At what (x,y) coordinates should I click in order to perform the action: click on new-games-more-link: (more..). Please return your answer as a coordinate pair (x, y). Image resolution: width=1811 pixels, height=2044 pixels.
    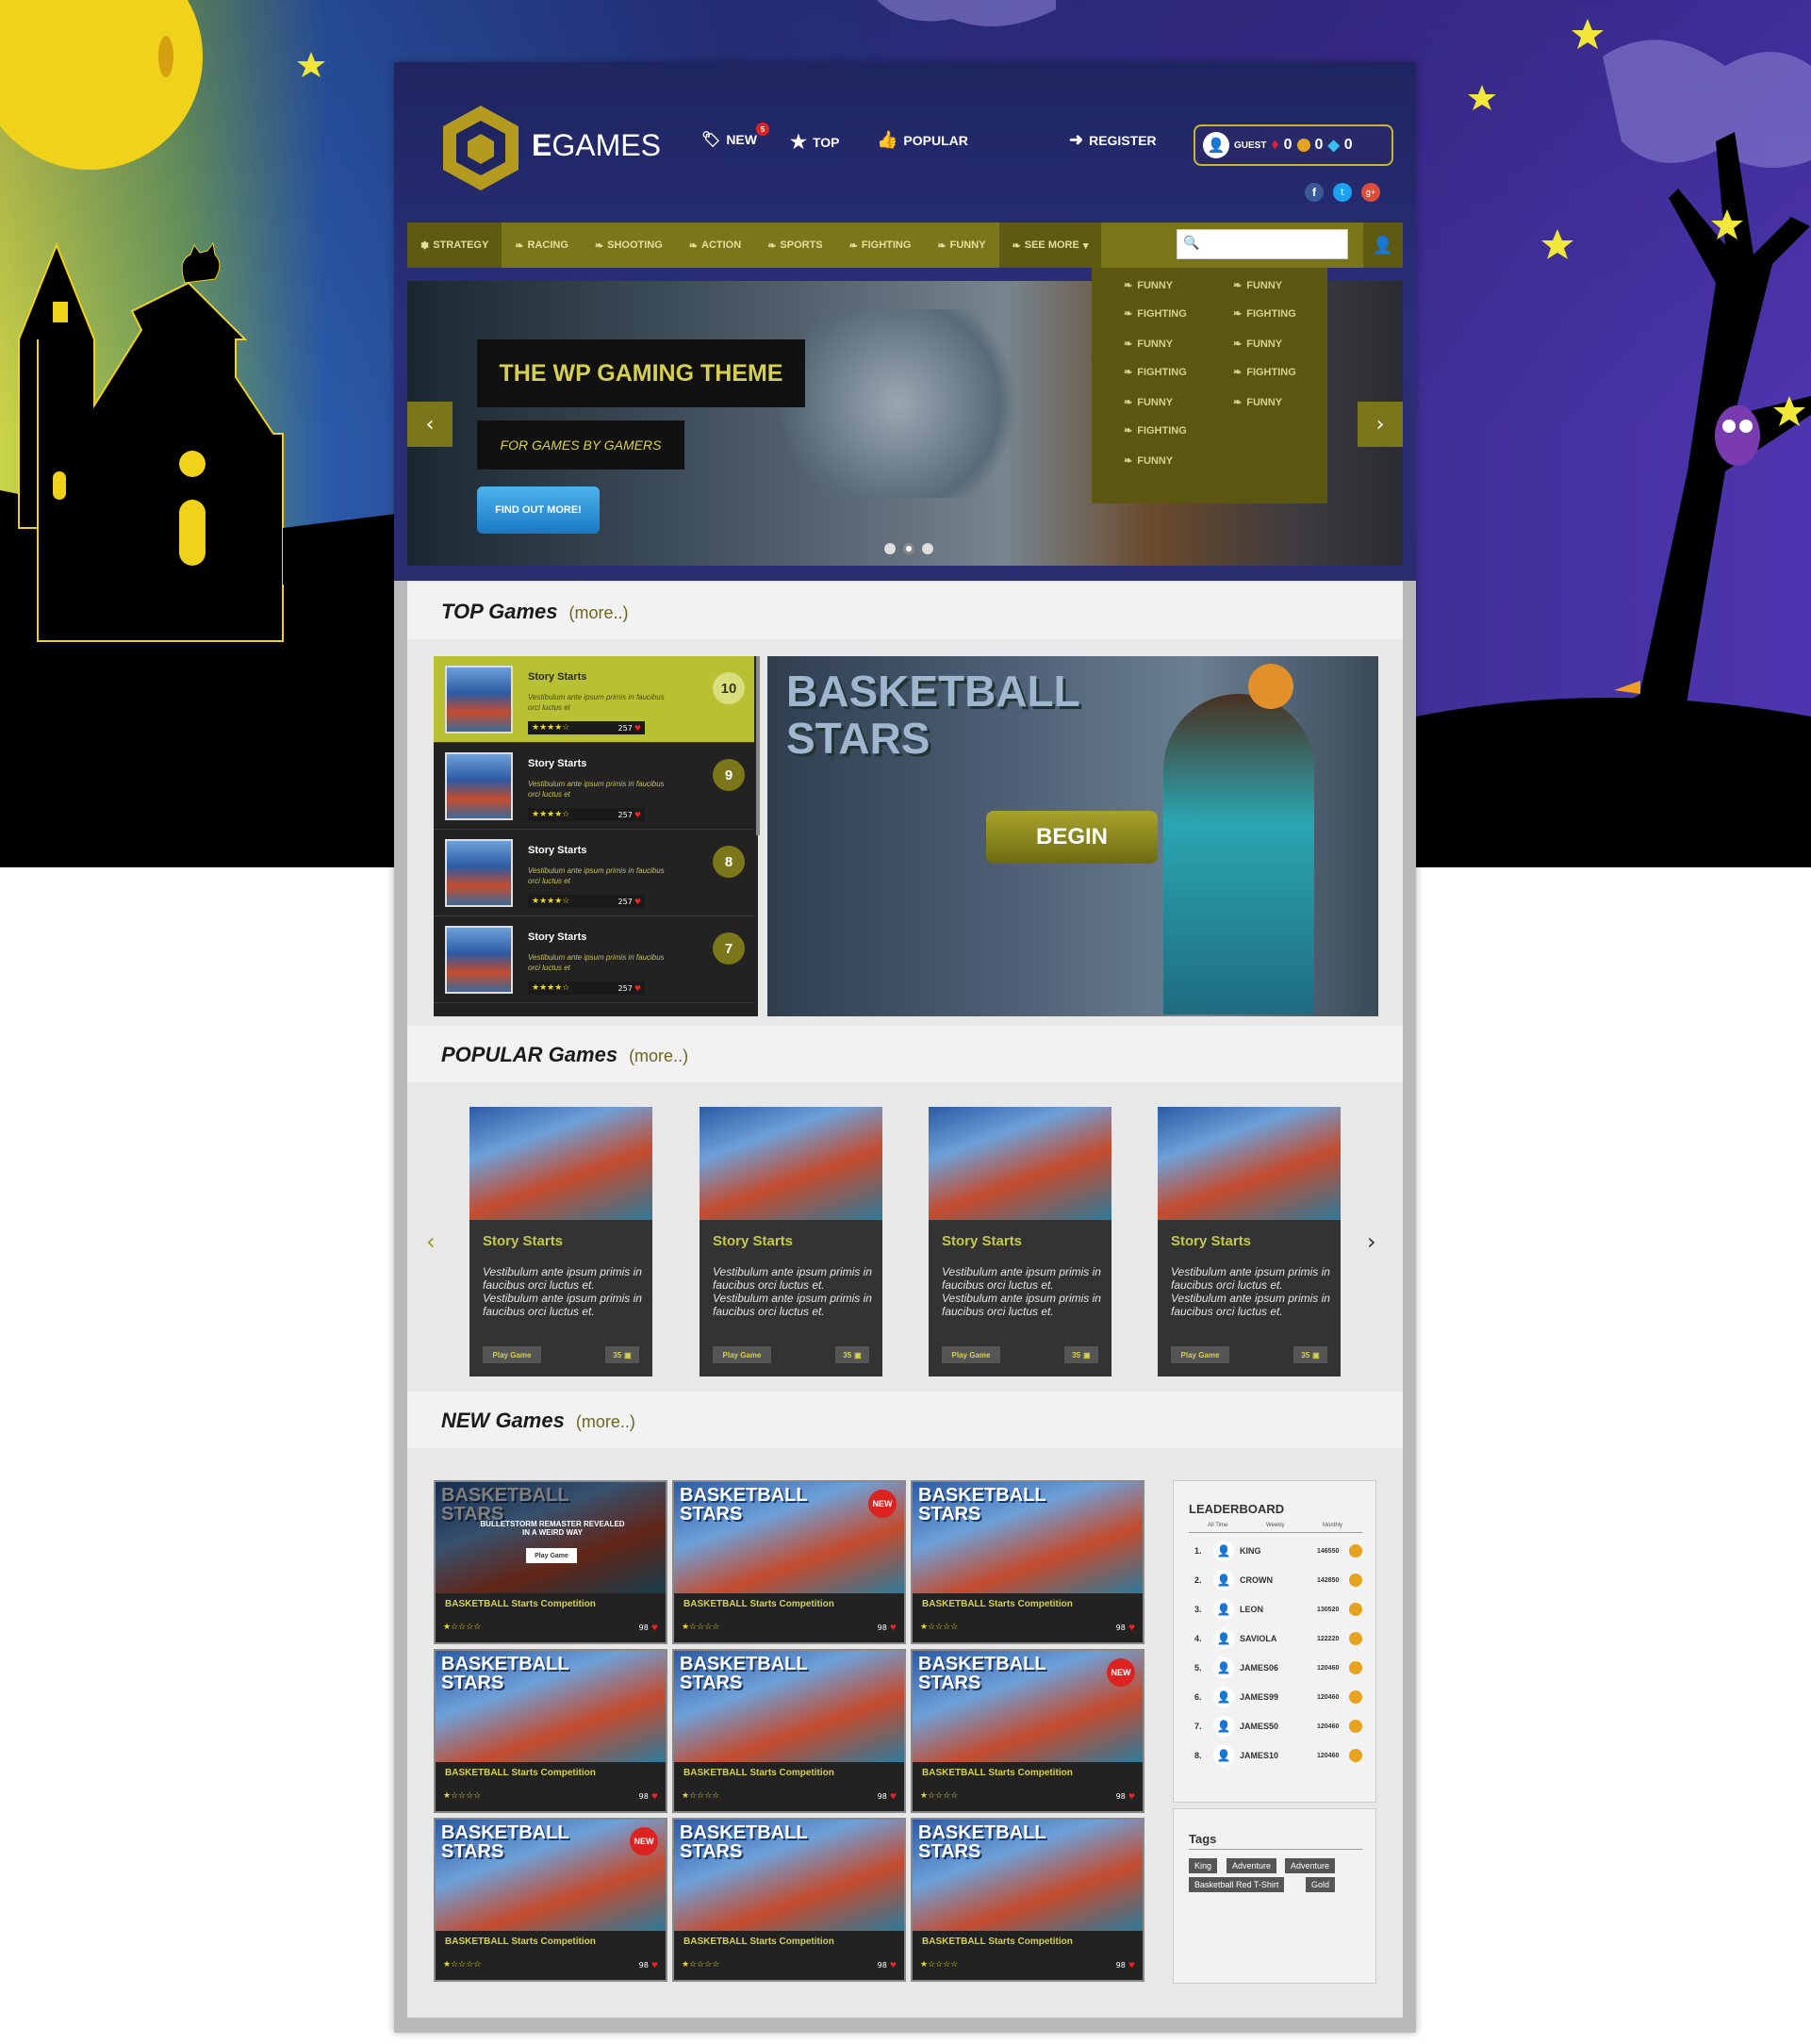
    Looking at the image, I should click on (605, 1421).